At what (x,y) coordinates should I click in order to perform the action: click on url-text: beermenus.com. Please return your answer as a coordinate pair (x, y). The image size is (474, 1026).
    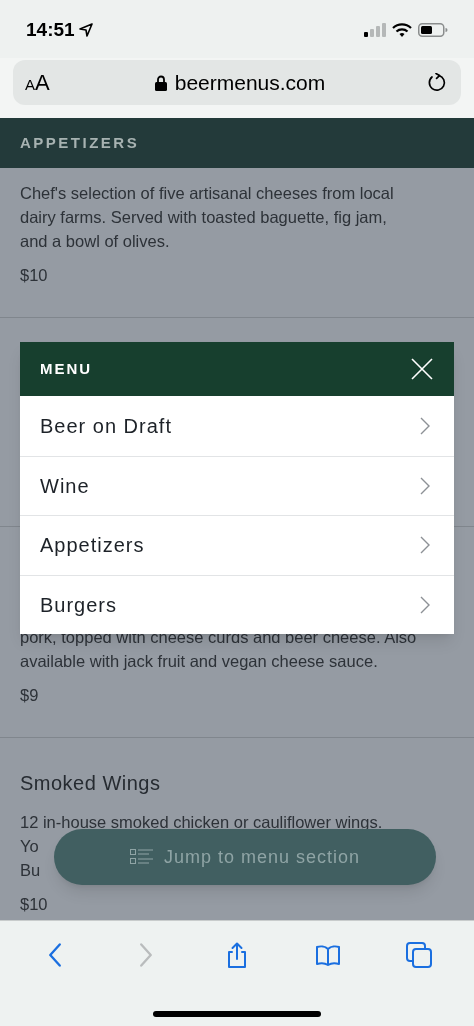
    Looking at the image, I should click on (250, 82).